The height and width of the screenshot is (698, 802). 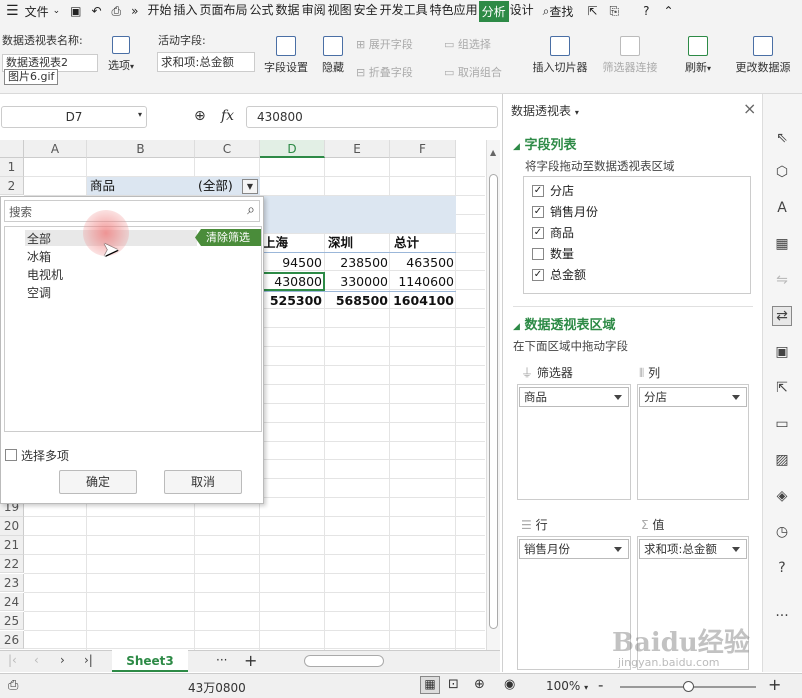 What do you see at coordinates (404, 11) in the screenshot?
I see `tab-8: 开发工具` at bounding box center [404, 11].